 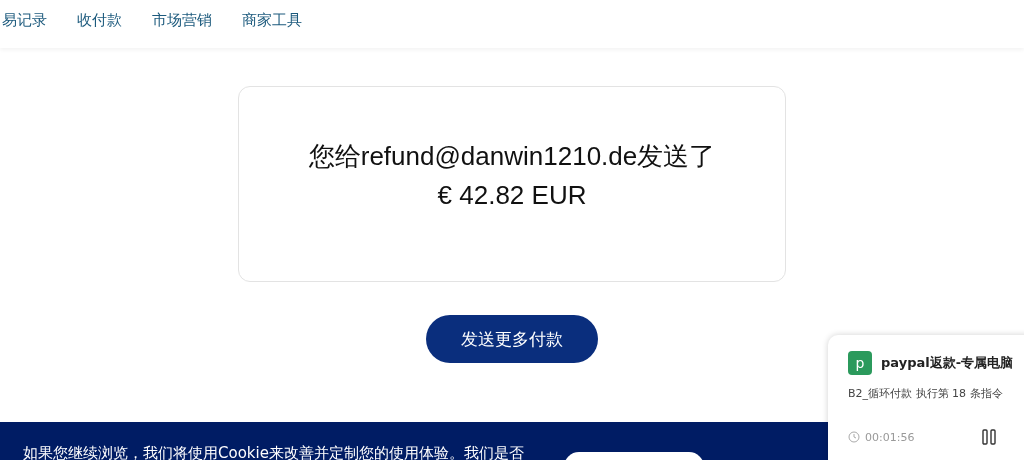 I want to click on amount-text: € 42.82 EUR, so click(x=512, y=195).